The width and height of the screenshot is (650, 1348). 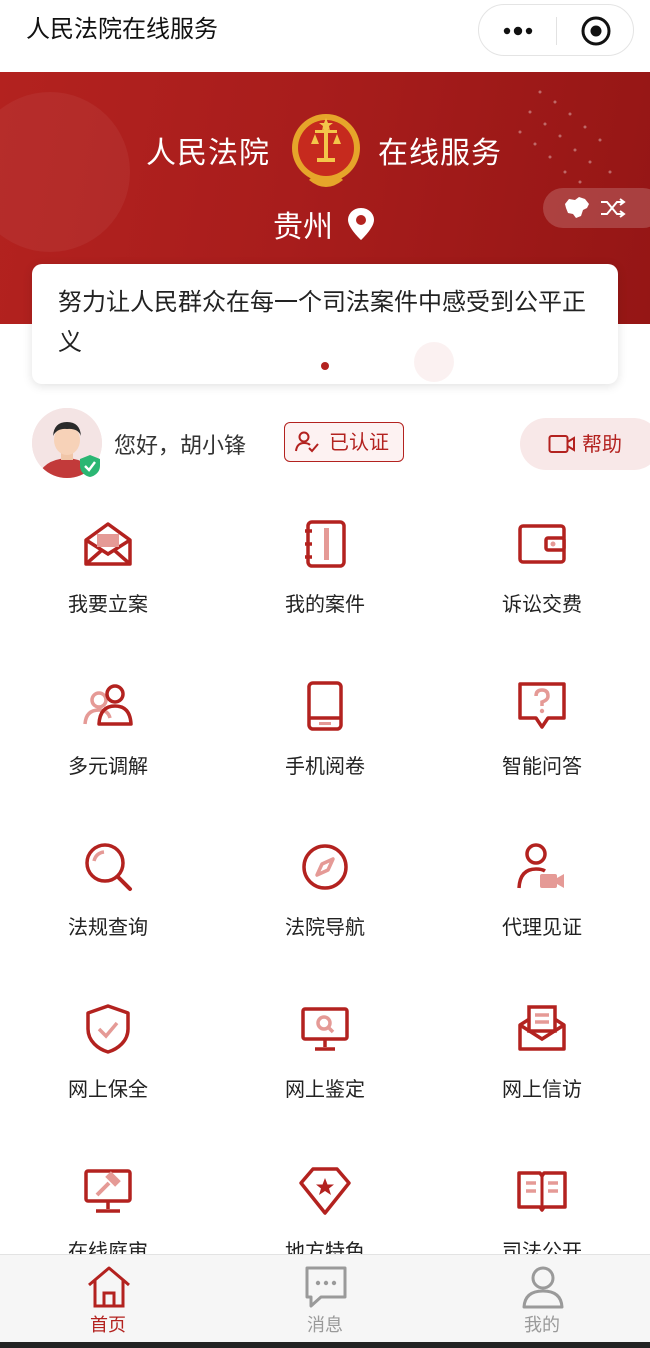 I want to click on slogan-text: 努力让人民群众在每一个司法案件中感受到公平正义, so click(x=322, y=322).